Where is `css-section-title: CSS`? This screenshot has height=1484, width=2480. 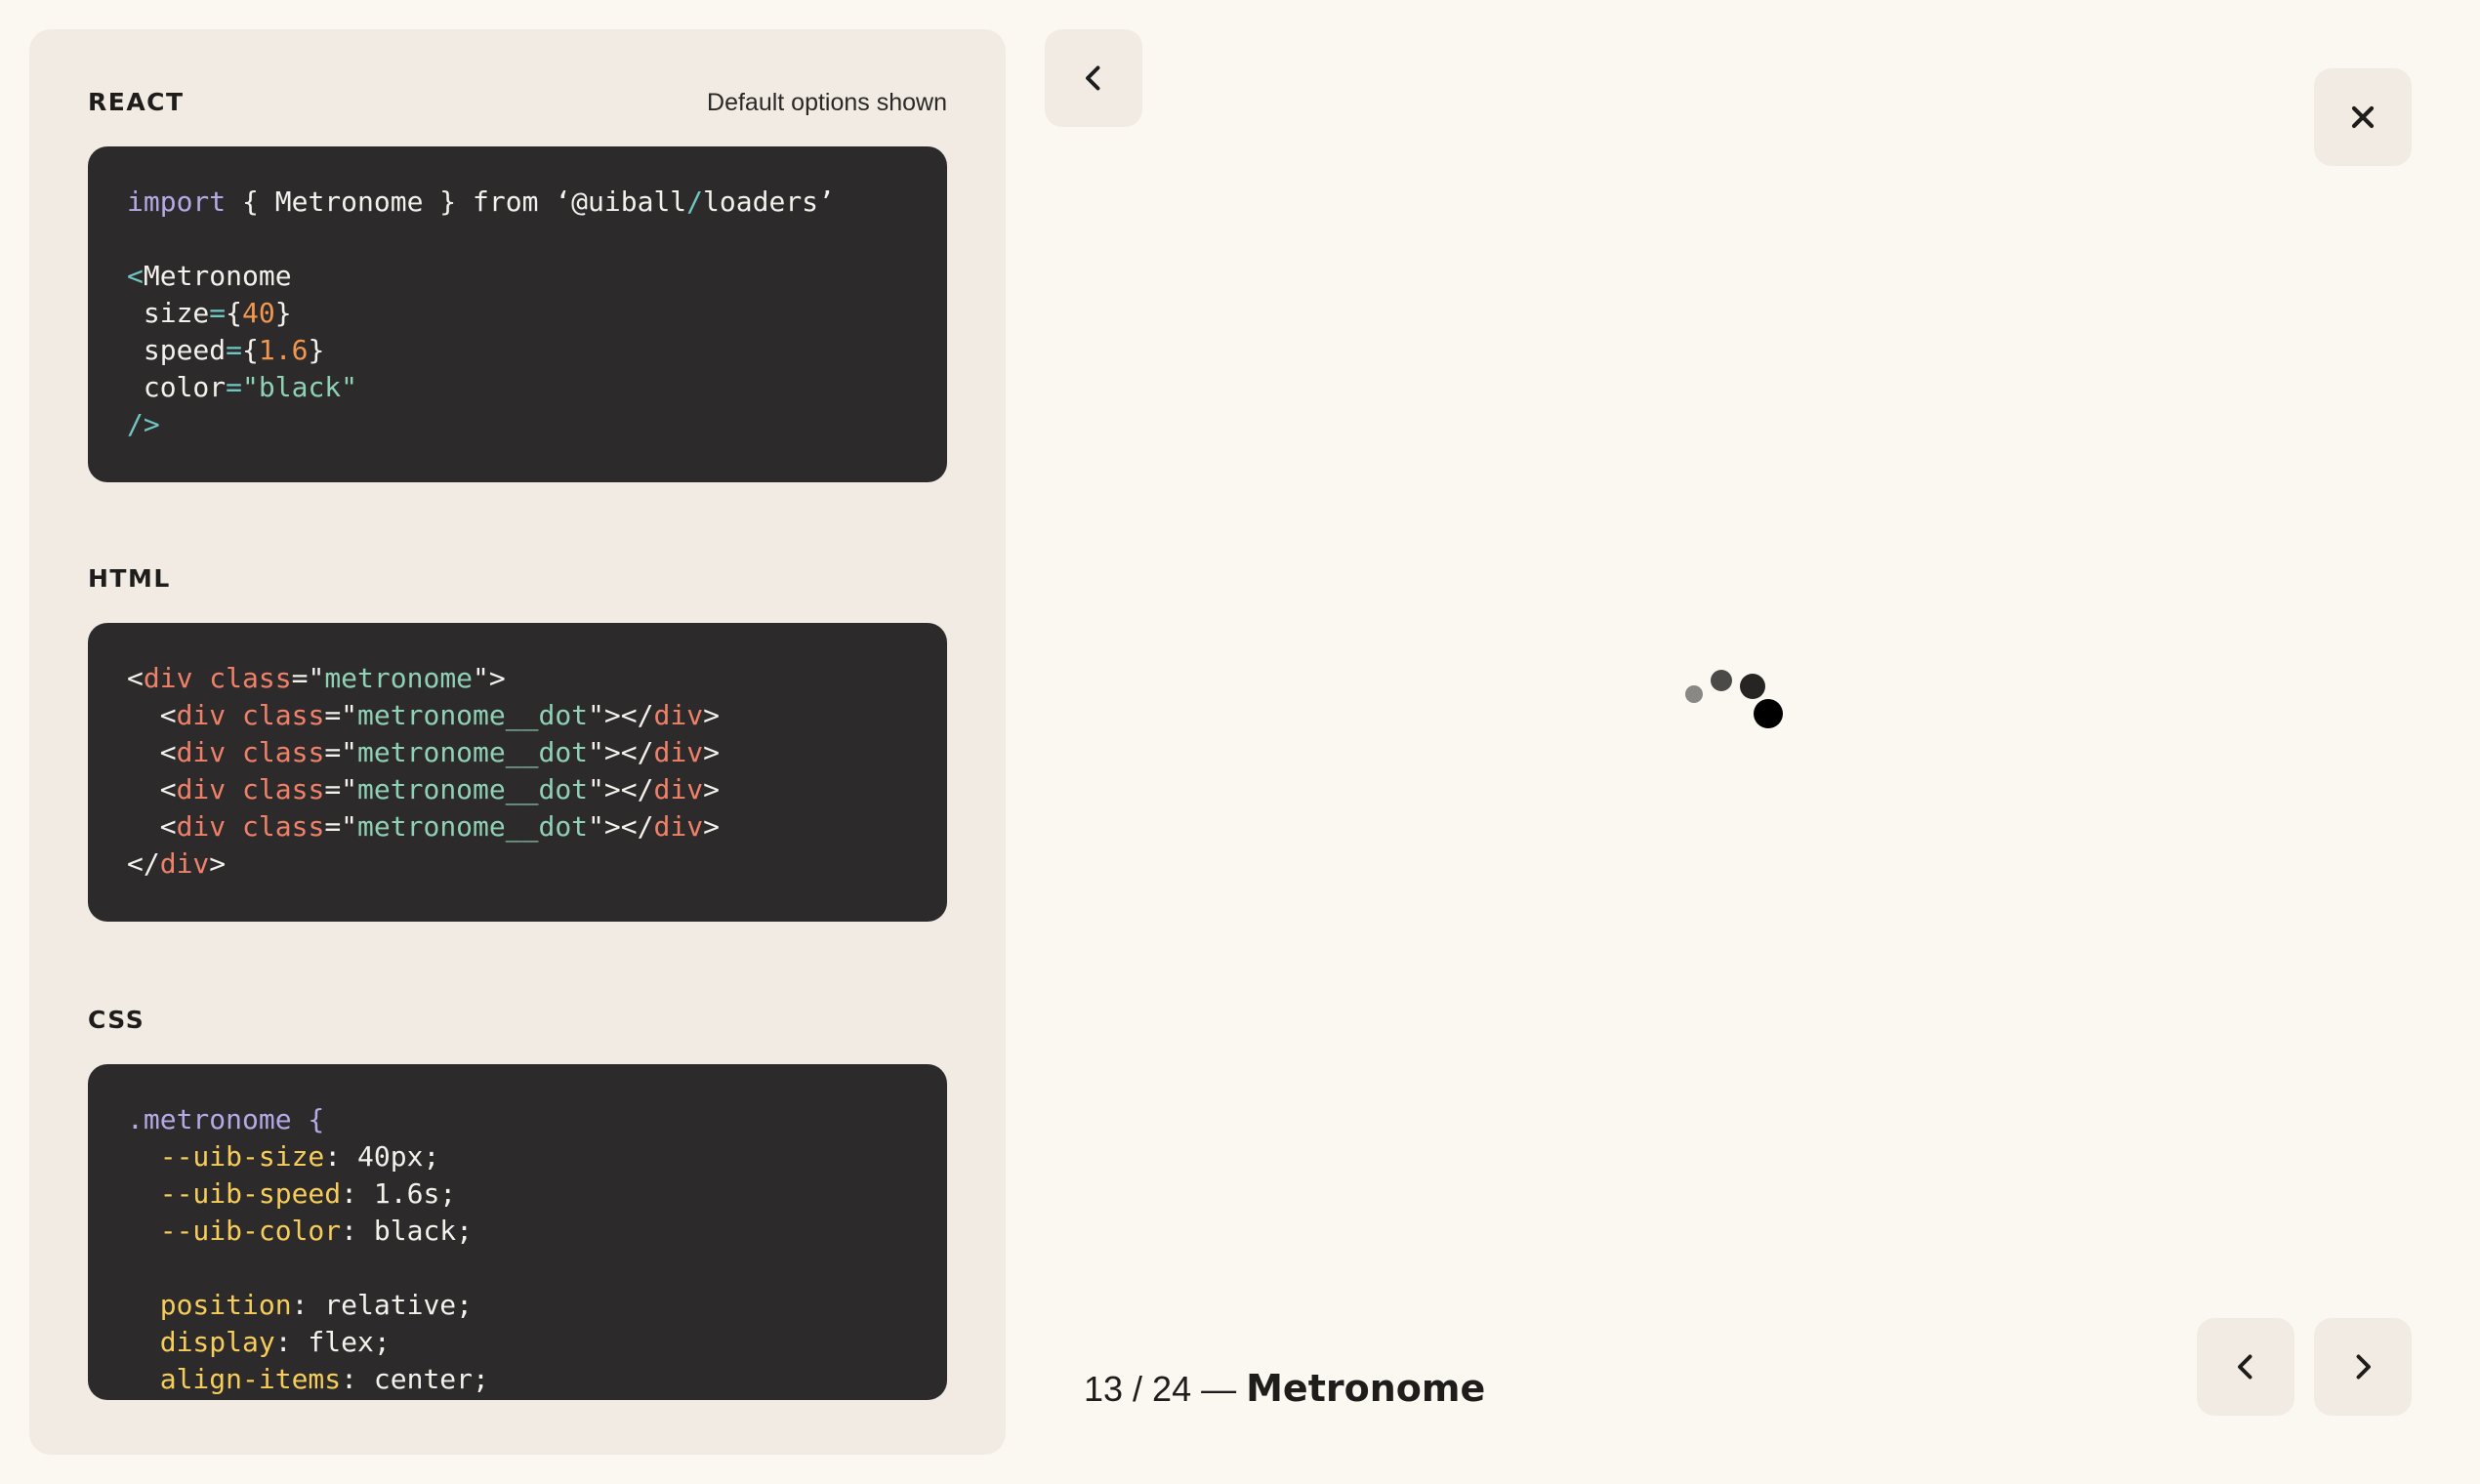
css-section-title: CSS is located at coordinates (116, 1020).